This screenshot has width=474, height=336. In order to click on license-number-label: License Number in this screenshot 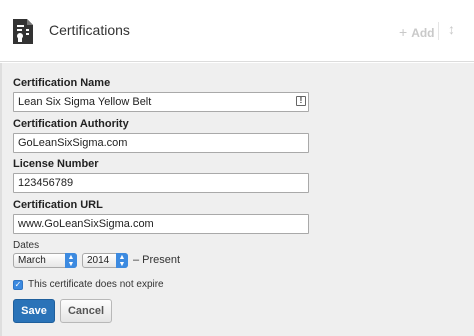, I will do `click(56, 164)`.